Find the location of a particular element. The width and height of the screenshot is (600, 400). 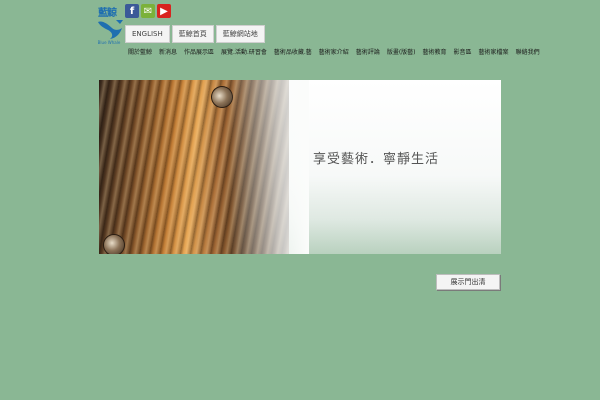

social-links: f ✉ ▶ is located at coordinates (148, 11).